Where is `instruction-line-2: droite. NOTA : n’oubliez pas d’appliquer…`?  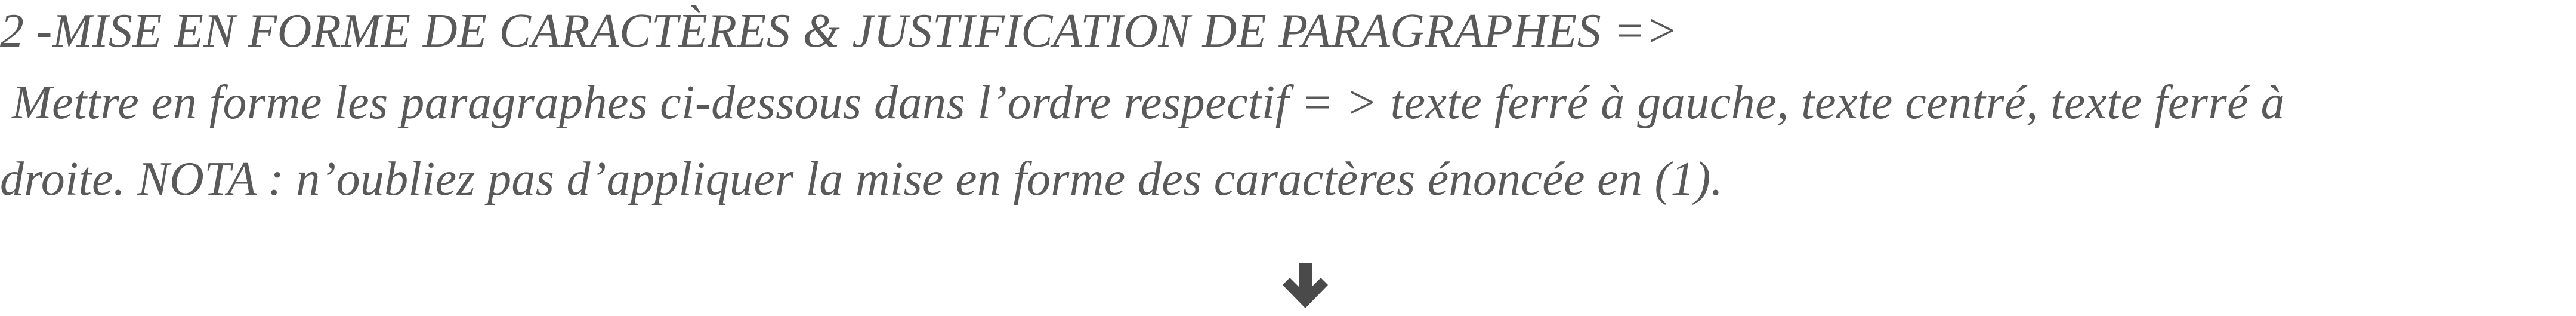 instruction-line-2: droite. NOTA : n’oubliez pas d’appliquer… is located at coordinates (862, 179).